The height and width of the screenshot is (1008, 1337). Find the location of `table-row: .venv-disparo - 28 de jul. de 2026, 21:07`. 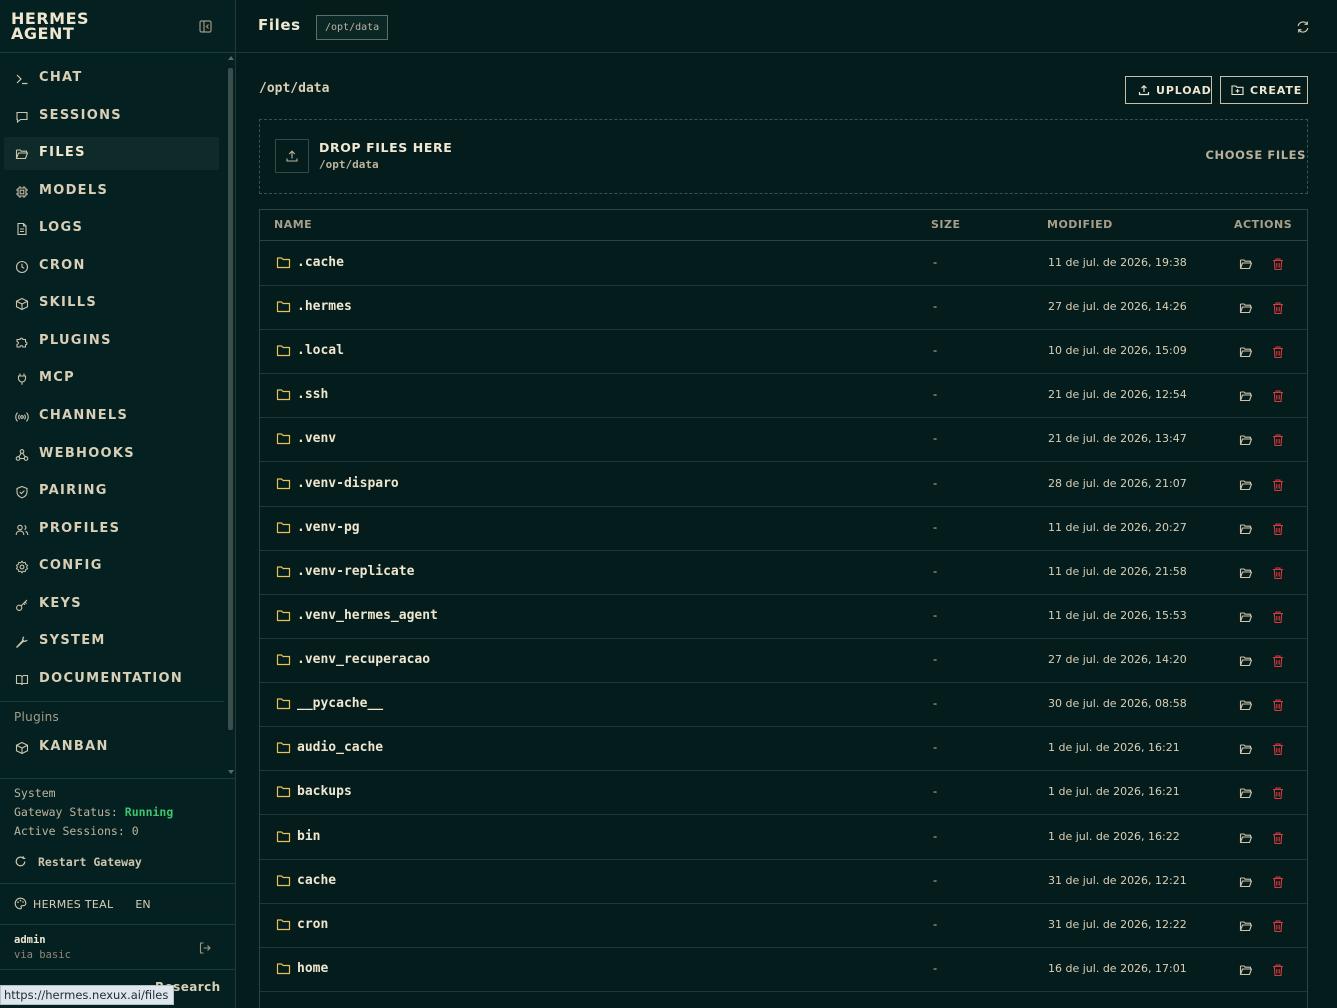

table-row: .venv-disparo - 28 de jul. de 2026, 21:07 is located at coordinates (783, 485).